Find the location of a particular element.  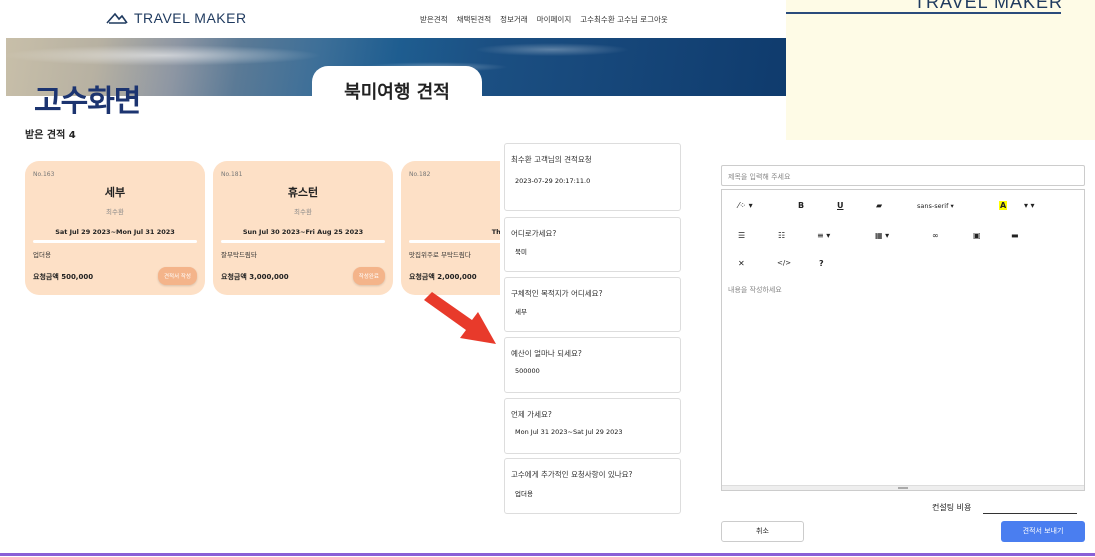

align-icon: ≡ ▾ is located at coordinates (823, 235).